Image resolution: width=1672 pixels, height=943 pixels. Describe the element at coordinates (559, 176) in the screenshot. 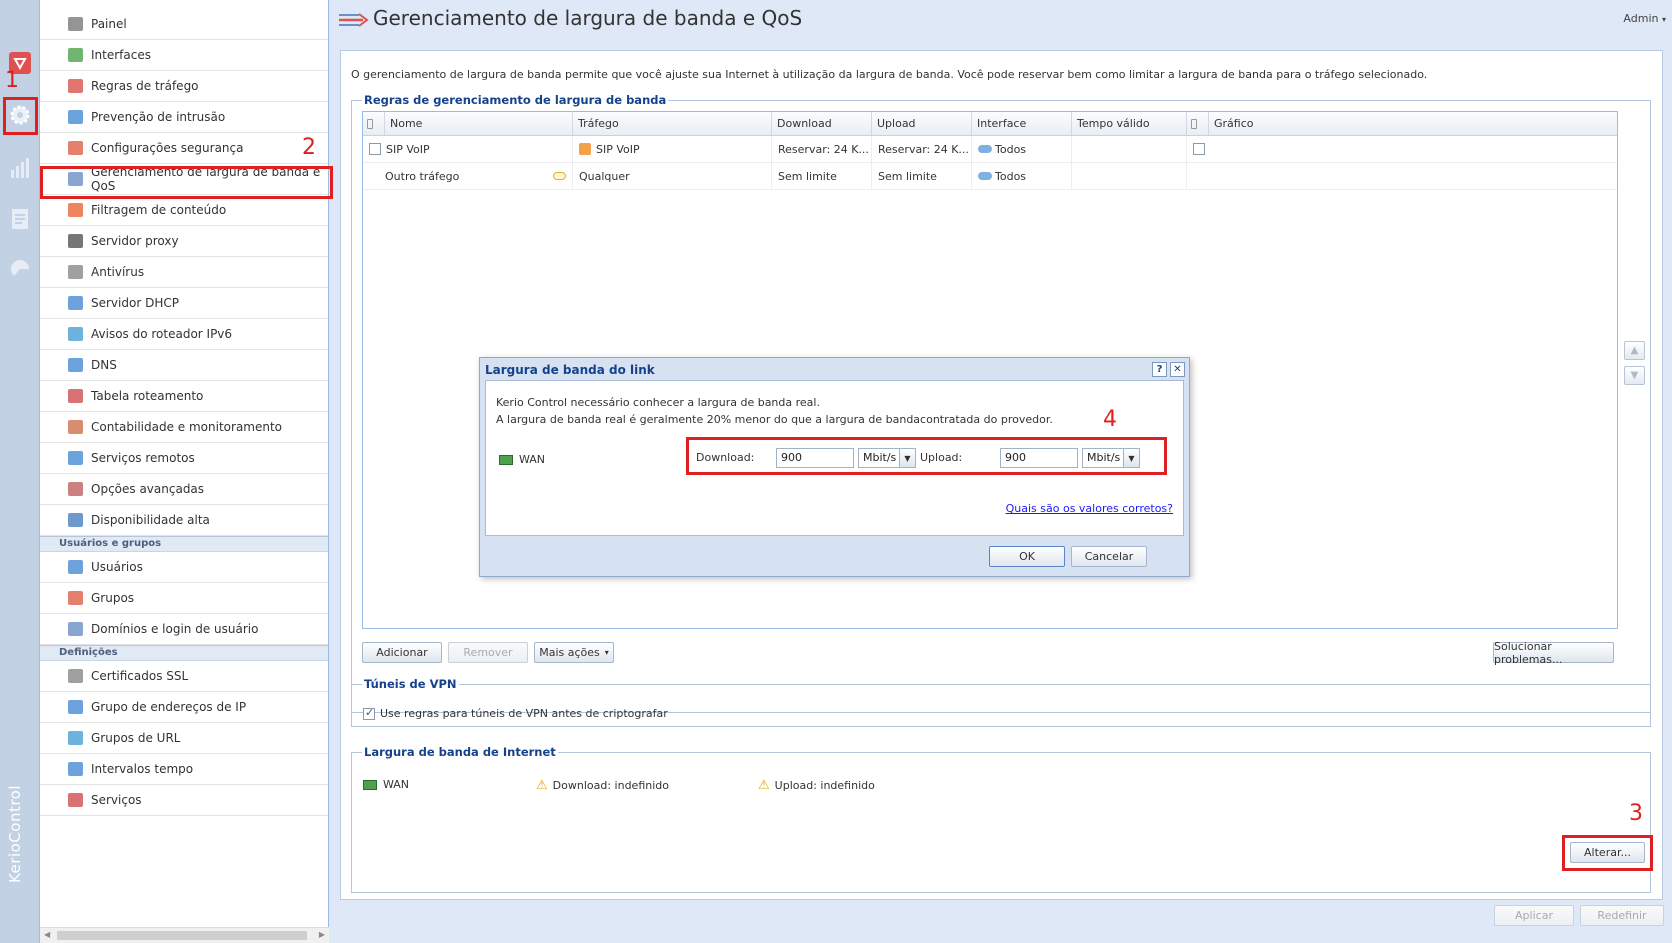

I see `comment-bubble-icon` at that location.